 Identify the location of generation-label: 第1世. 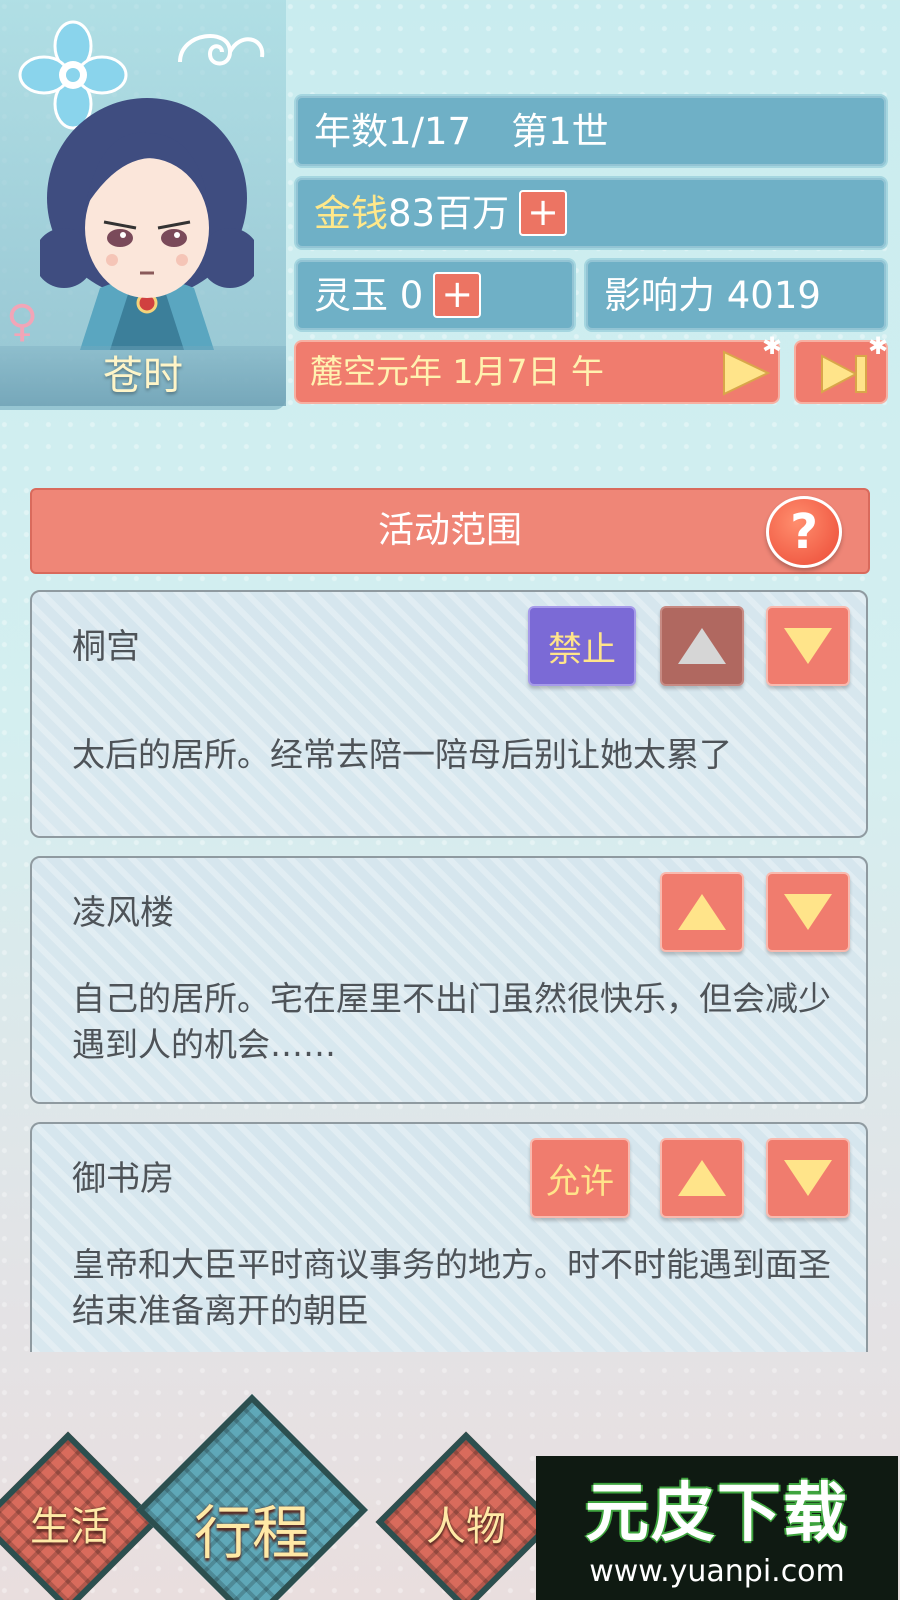
(560, 131).